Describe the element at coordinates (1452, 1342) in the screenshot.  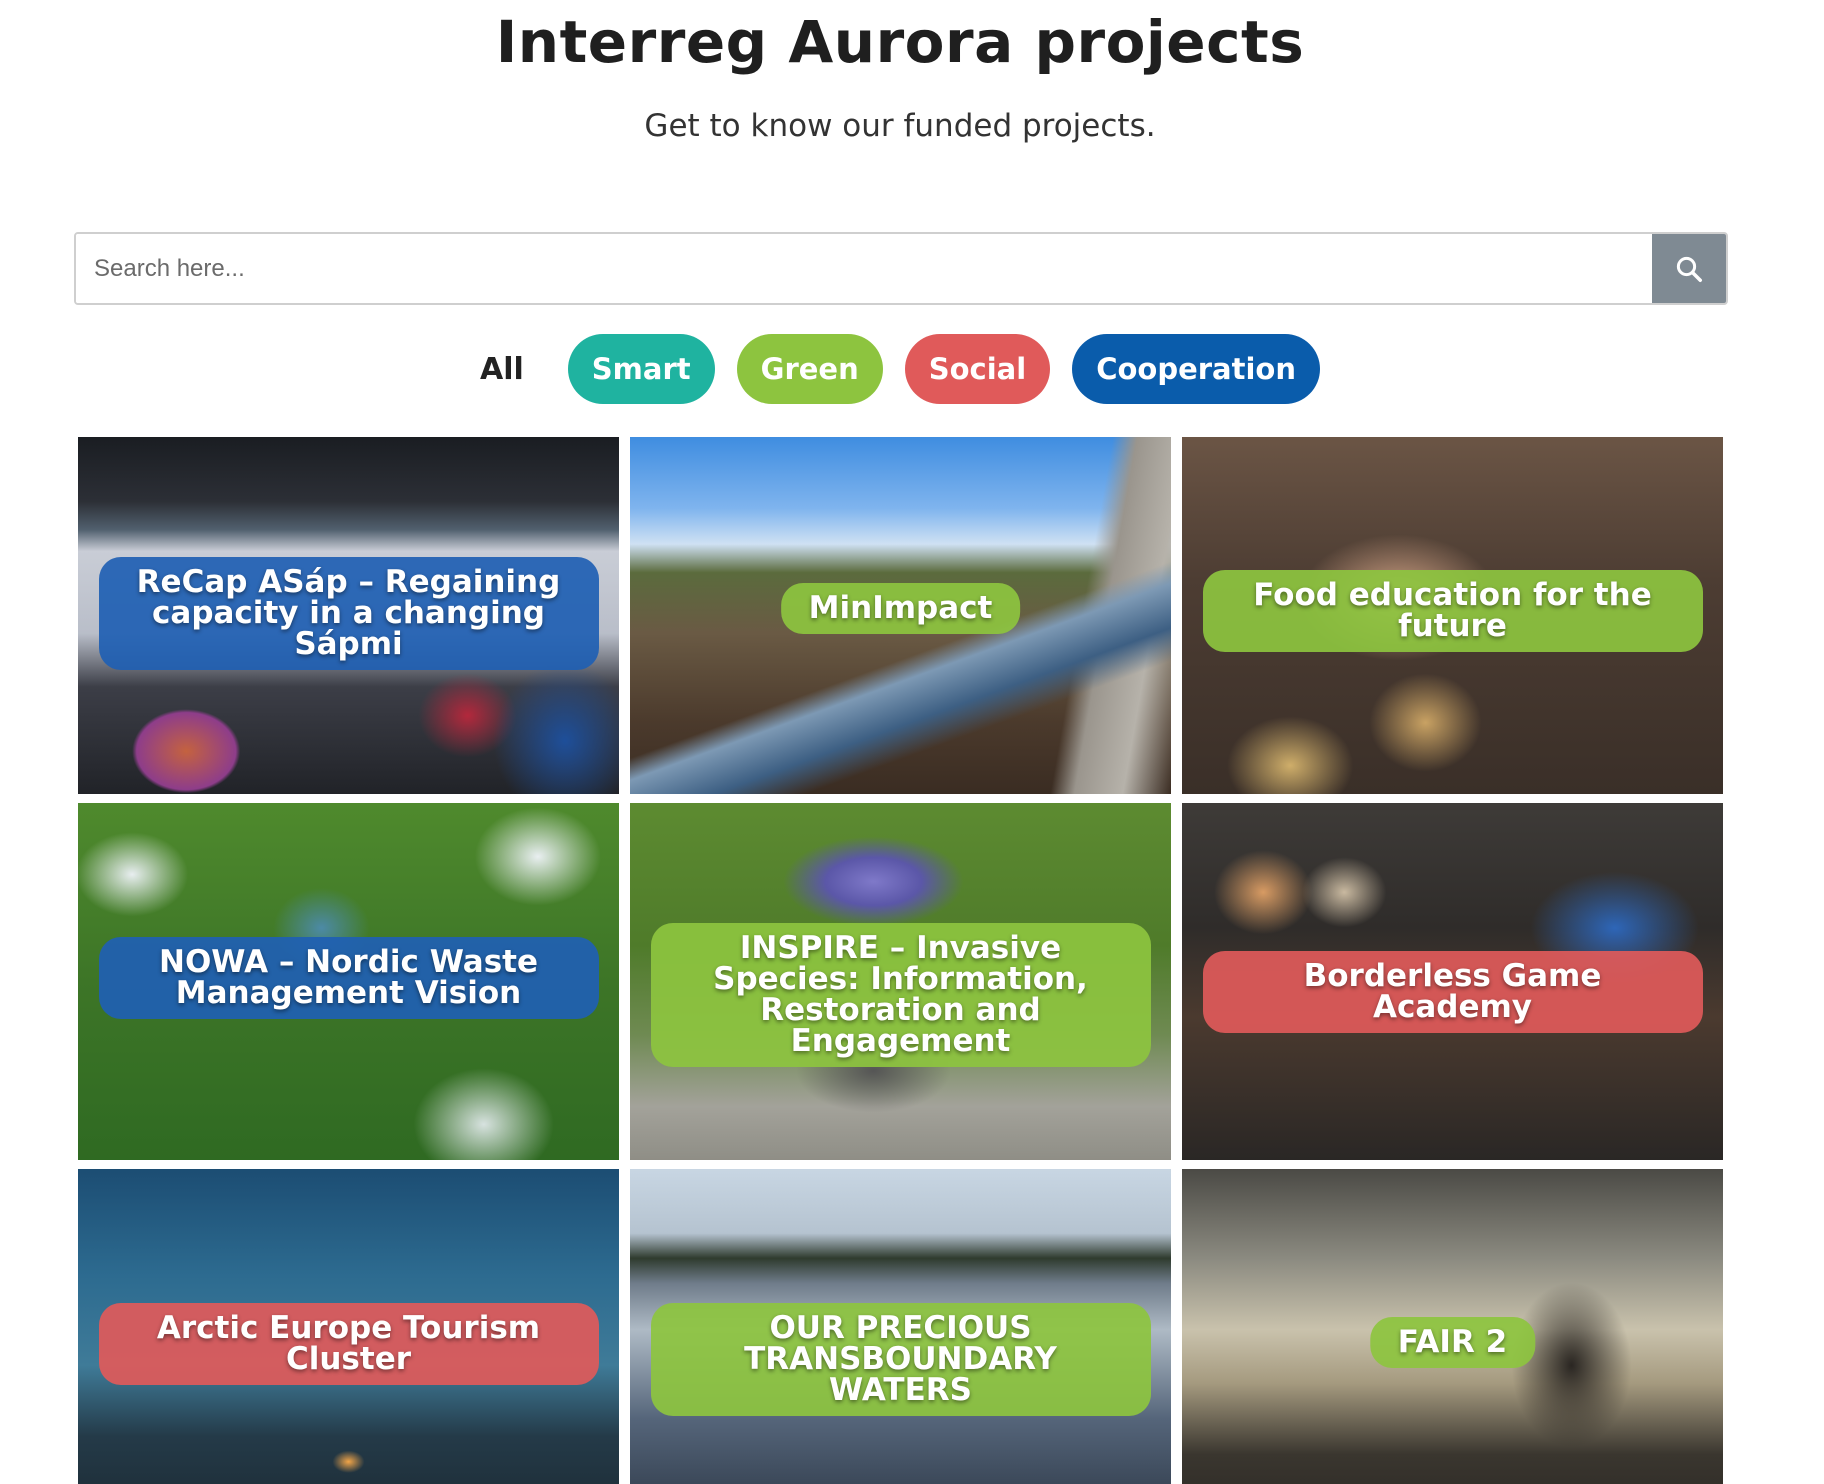
I see `project-title: FAIR 2` at that location.